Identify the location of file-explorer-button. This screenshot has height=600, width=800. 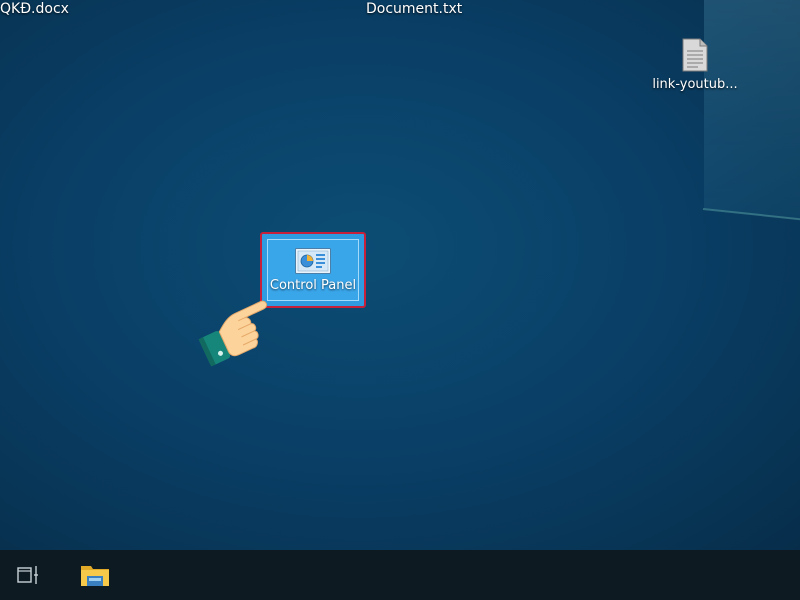
(95, 575).